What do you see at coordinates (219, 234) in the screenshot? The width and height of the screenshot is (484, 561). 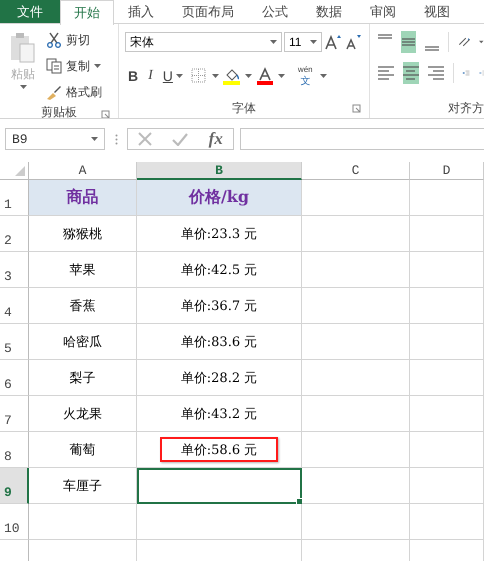 I see `cell-text: 单价:23.3 元` at bounding box center [219, 234].